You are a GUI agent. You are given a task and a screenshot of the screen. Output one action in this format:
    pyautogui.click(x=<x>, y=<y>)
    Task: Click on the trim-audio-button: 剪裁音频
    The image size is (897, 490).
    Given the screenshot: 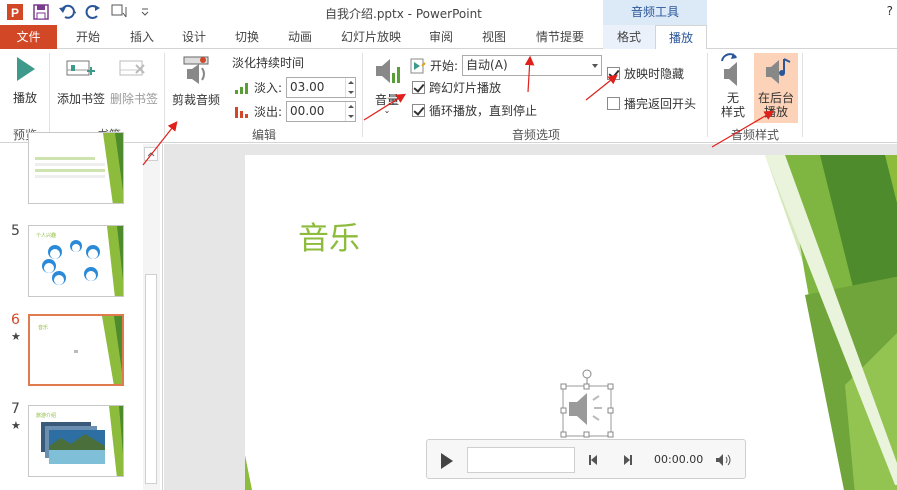 What is the action you would take?
    pyautogui.click(x=196, y=81)
    